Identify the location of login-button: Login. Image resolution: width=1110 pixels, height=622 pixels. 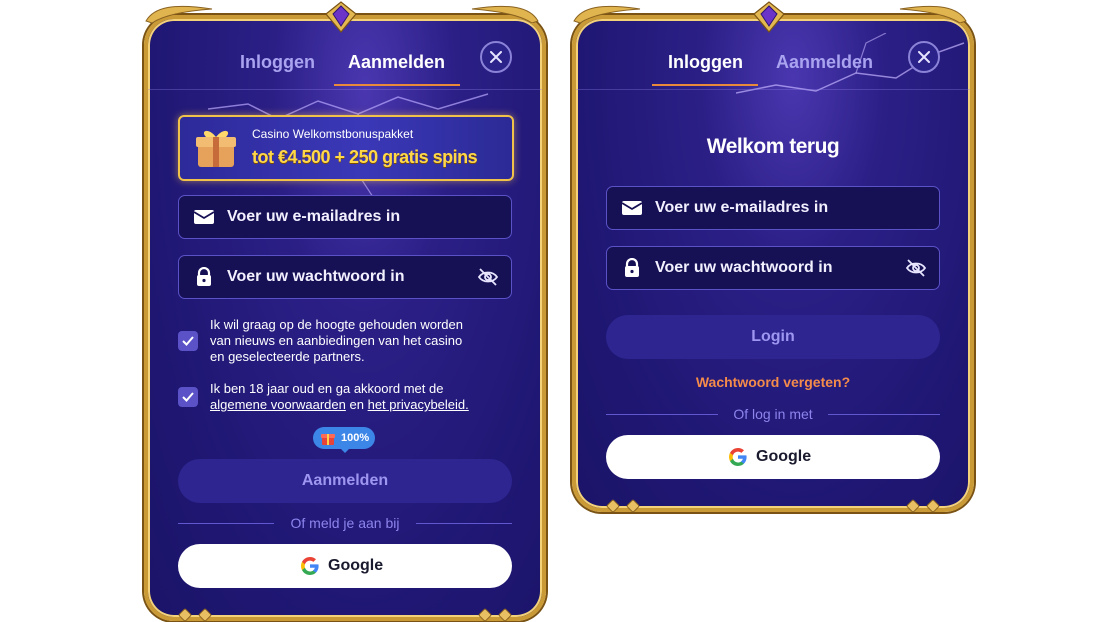
(773, 337).